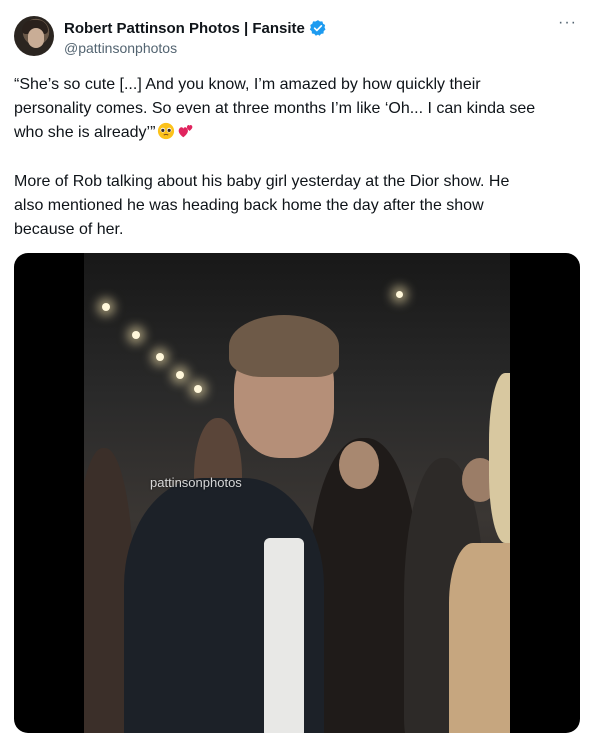 The image size is (599, 733). What do you see at coordinates (317, 28) in the screenshot?
I see `verified-badge-icon` at bounding box center [317, 28].